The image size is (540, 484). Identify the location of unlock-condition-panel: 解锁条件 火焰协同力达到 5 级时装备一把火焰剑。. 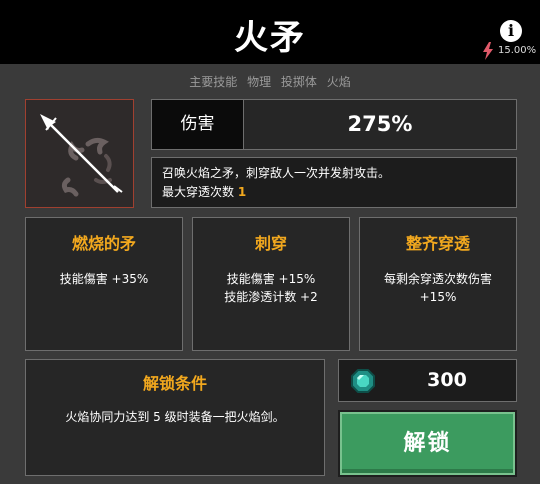
(175, 417).